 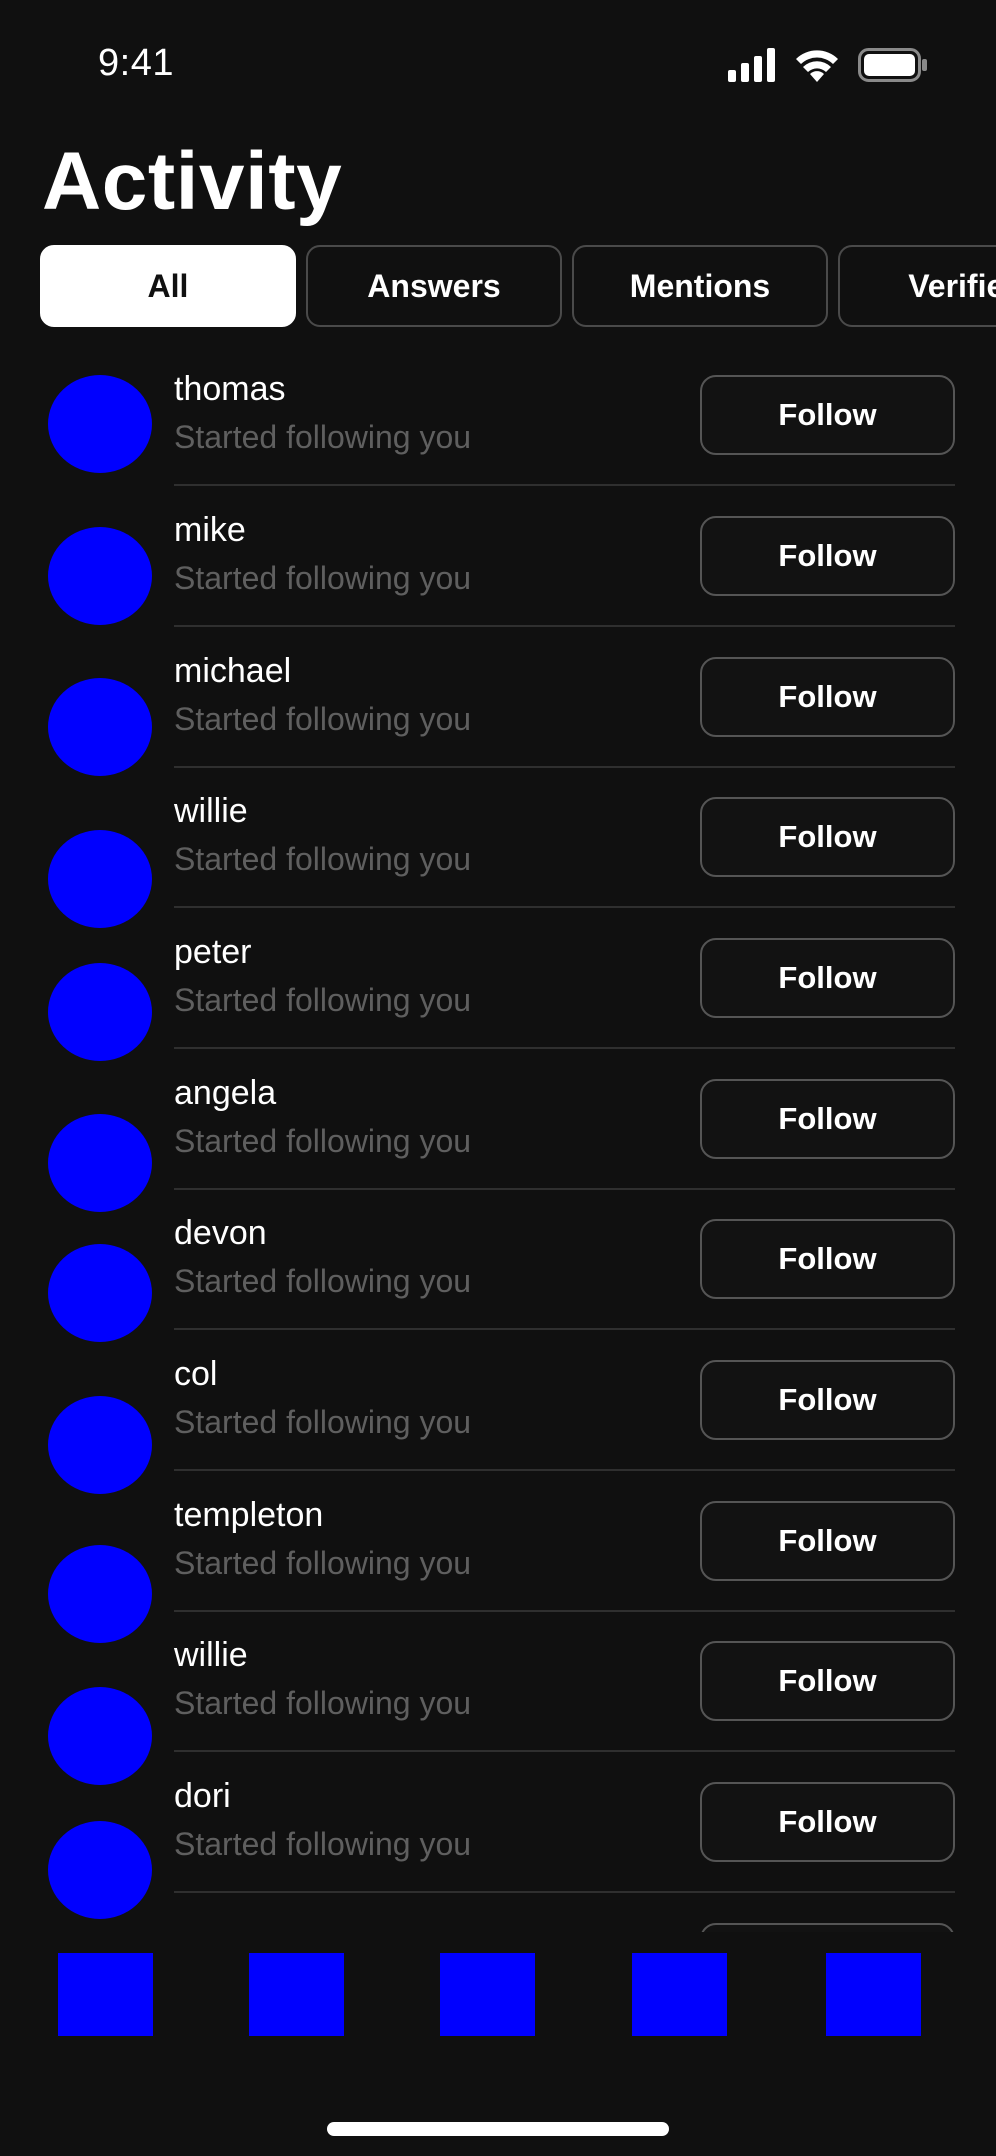 I want to click on username: col, so click(x=196, y=1374).